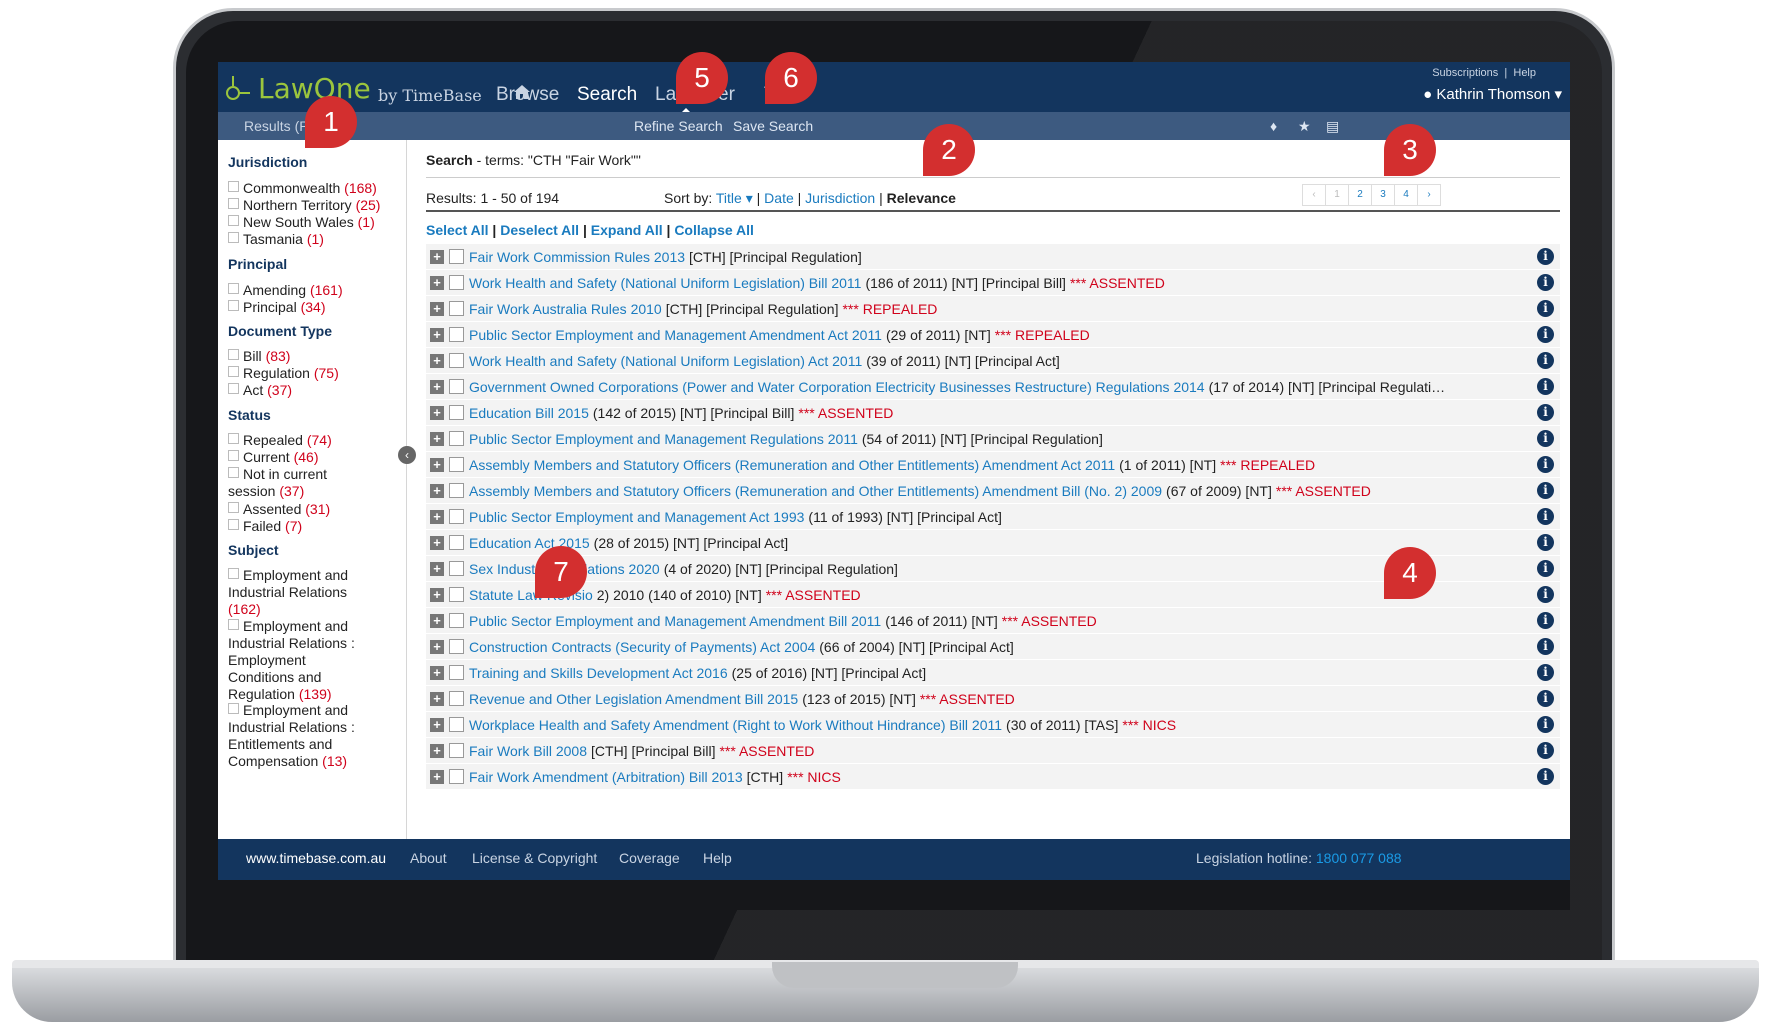 The height and width of the screenshot is (1024, 1771). I want to click on facet-item: Commonwealth (168), so click(302, 188).